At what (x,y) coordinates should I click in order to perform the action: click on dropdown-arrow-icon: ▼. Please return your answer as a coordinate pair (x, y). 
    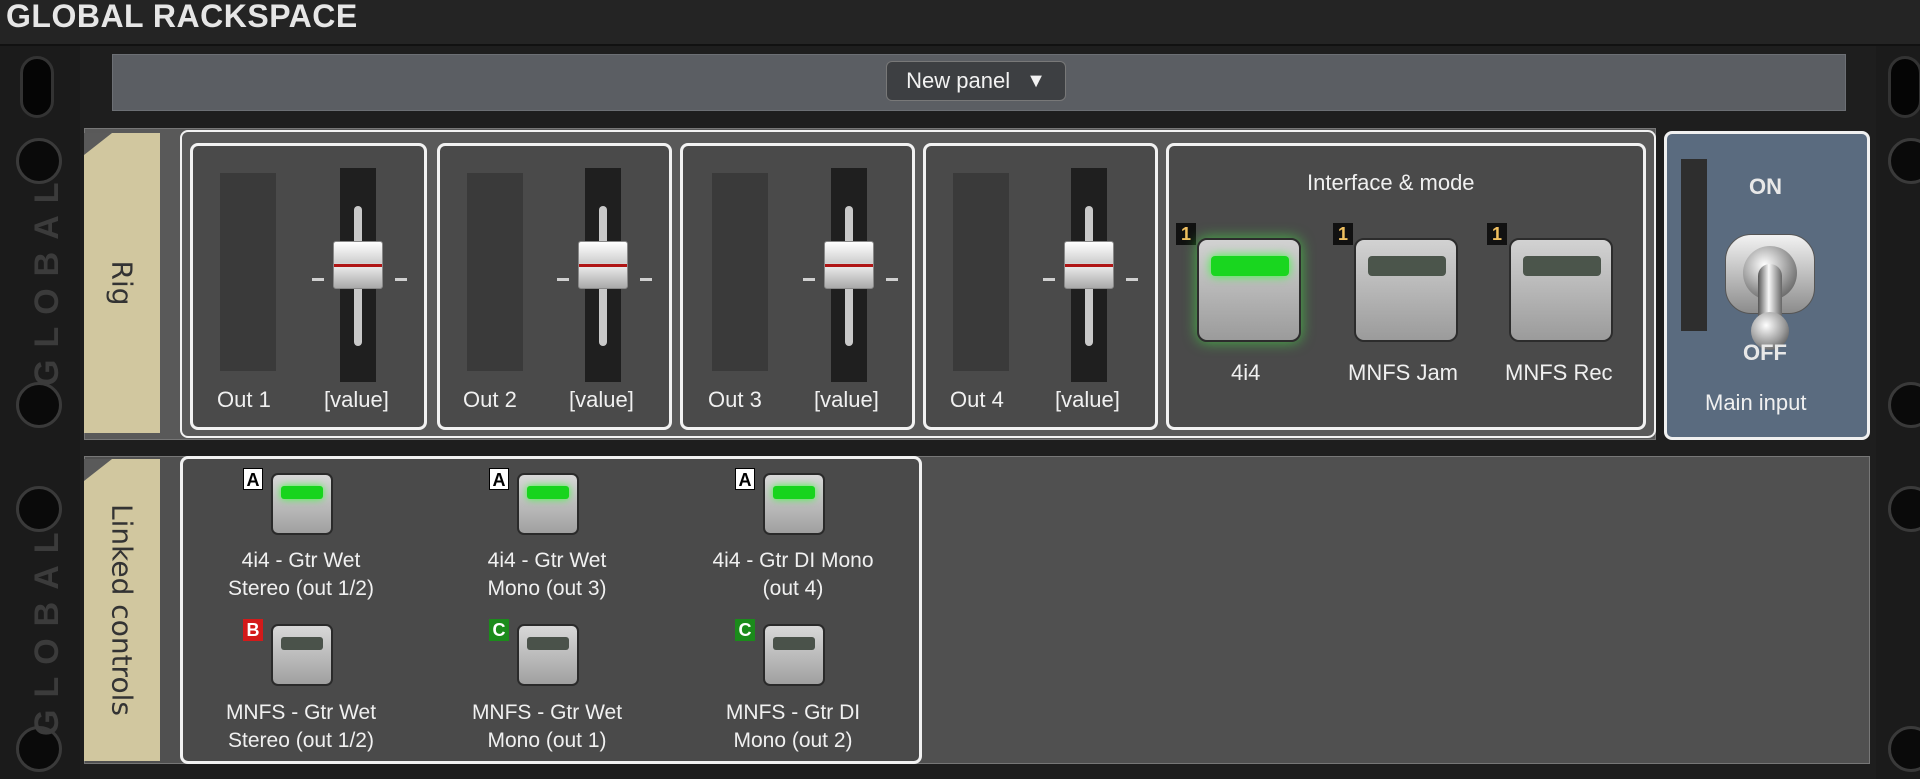
    Looking at the image, I should click on (1036, 80).